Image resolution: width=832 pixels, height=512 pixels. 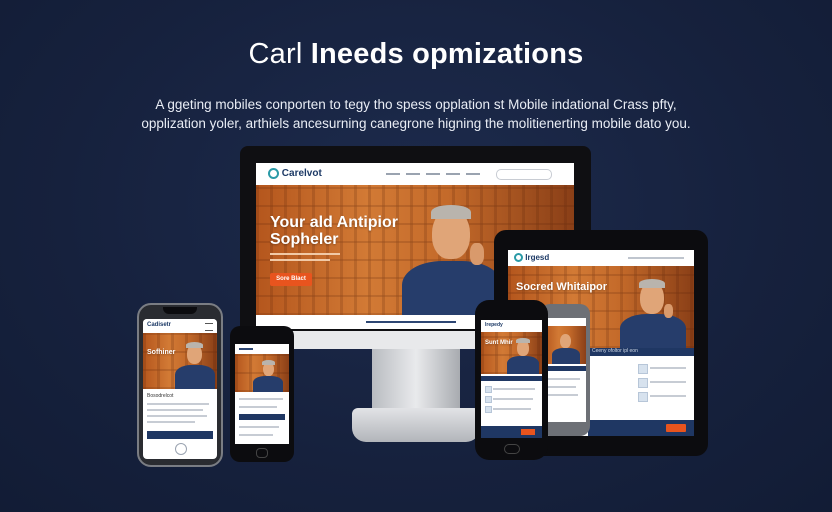 I want to click on phone-left-screen: Cadisetr Sofhiner Bosodrelcot, so click(x=180, y=389).